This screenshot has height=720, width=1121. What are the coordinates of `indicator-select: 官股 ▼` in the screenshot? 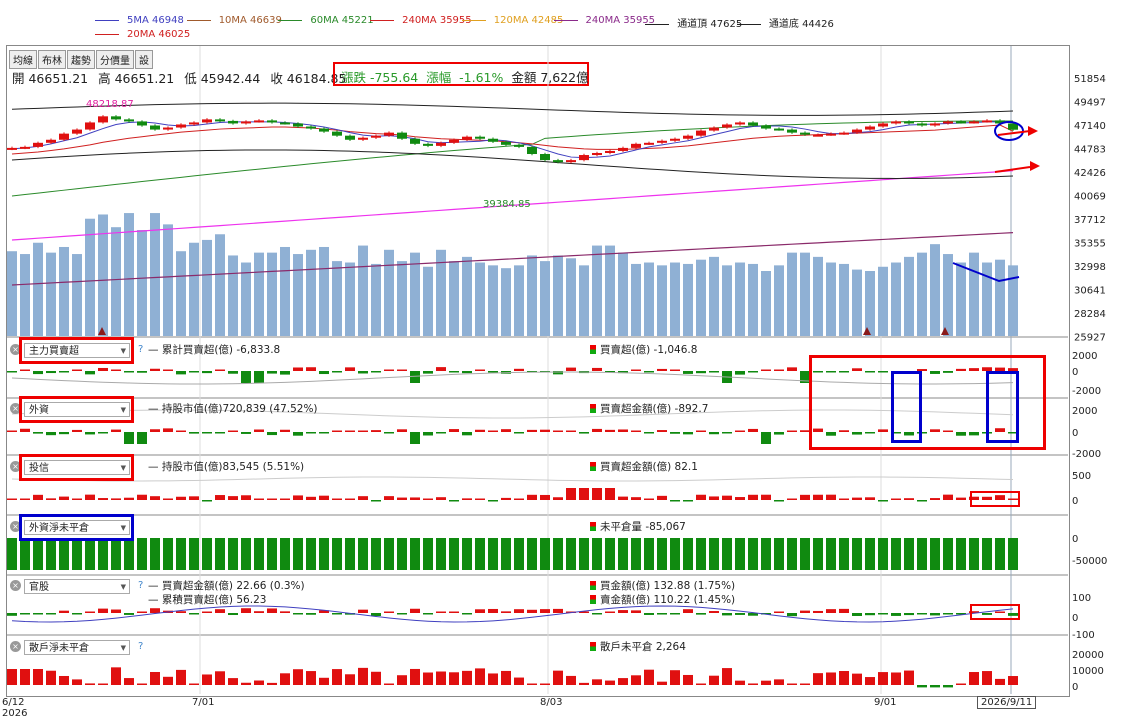 It's located at (77, 586).